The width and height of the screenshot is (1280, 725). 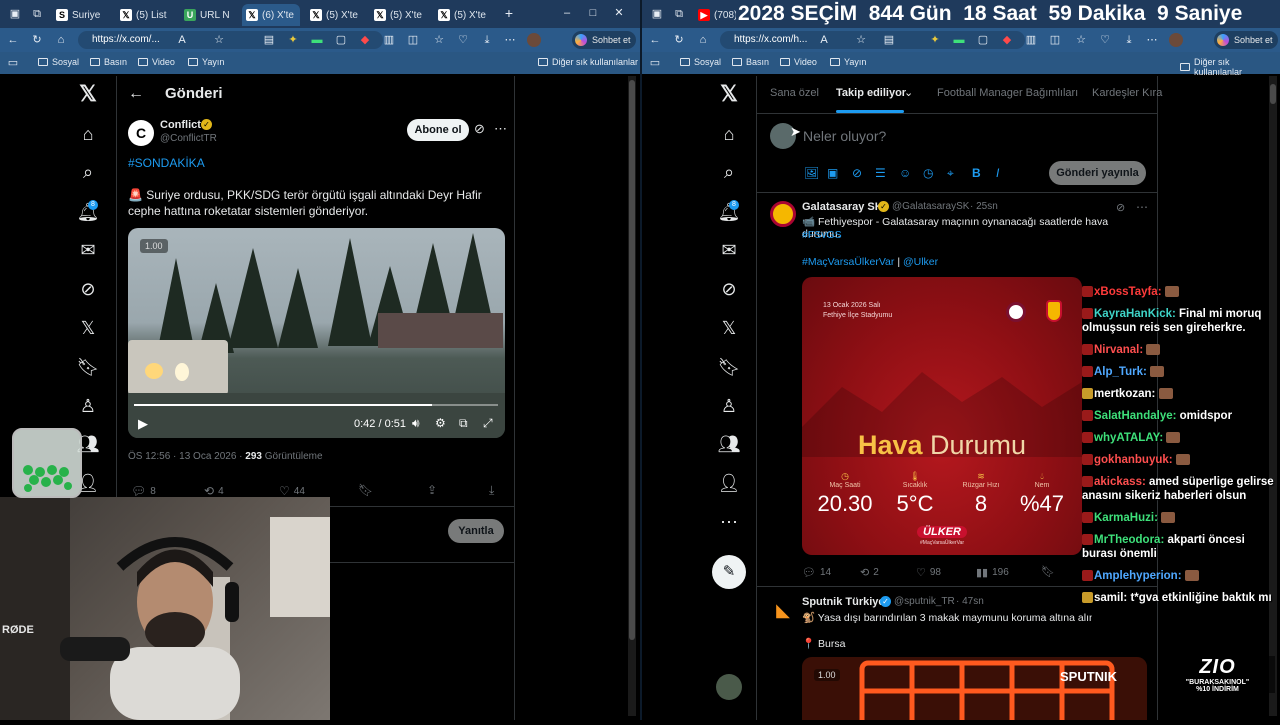 What do you see at coordinates (154, 246) in the screenshot?
I see `playback-speed-badge: 1.00` at bounding box center [154, 246].